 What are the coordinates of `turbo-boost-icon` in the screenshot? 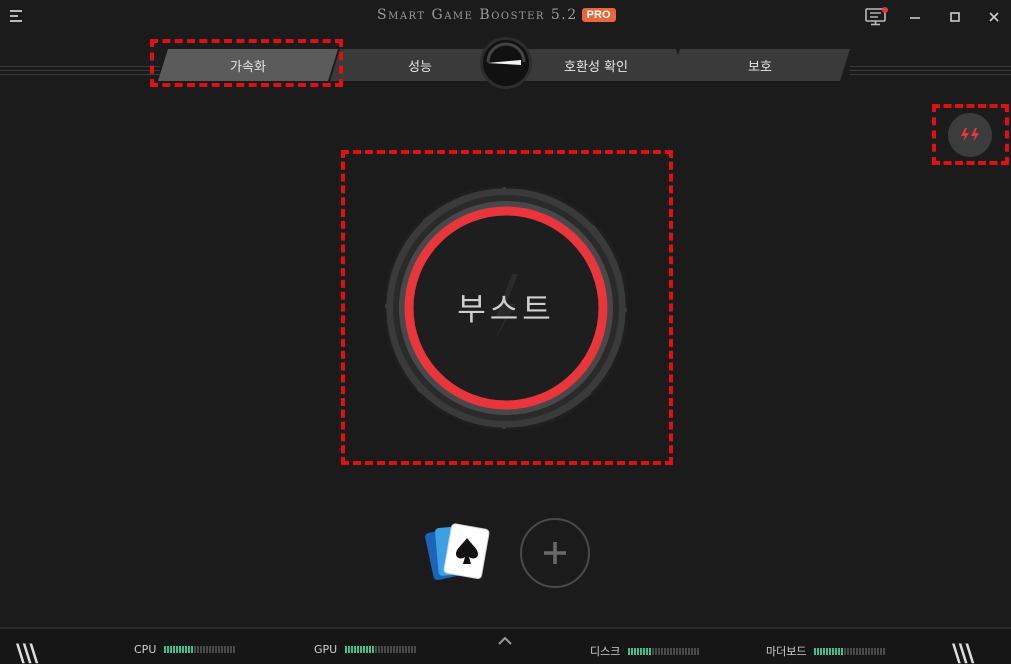 It's located at (970, 135).